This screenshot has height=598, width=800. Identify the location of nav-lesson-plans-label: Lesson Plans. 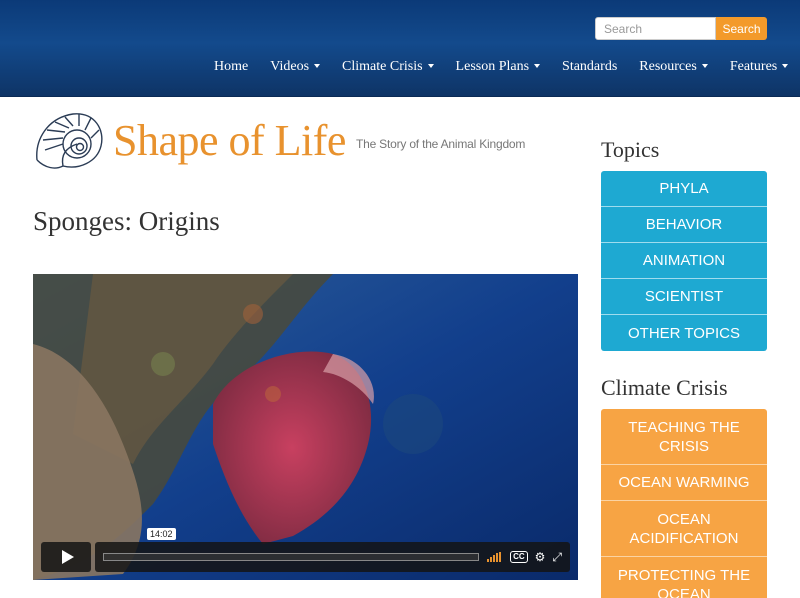
(492, 66).